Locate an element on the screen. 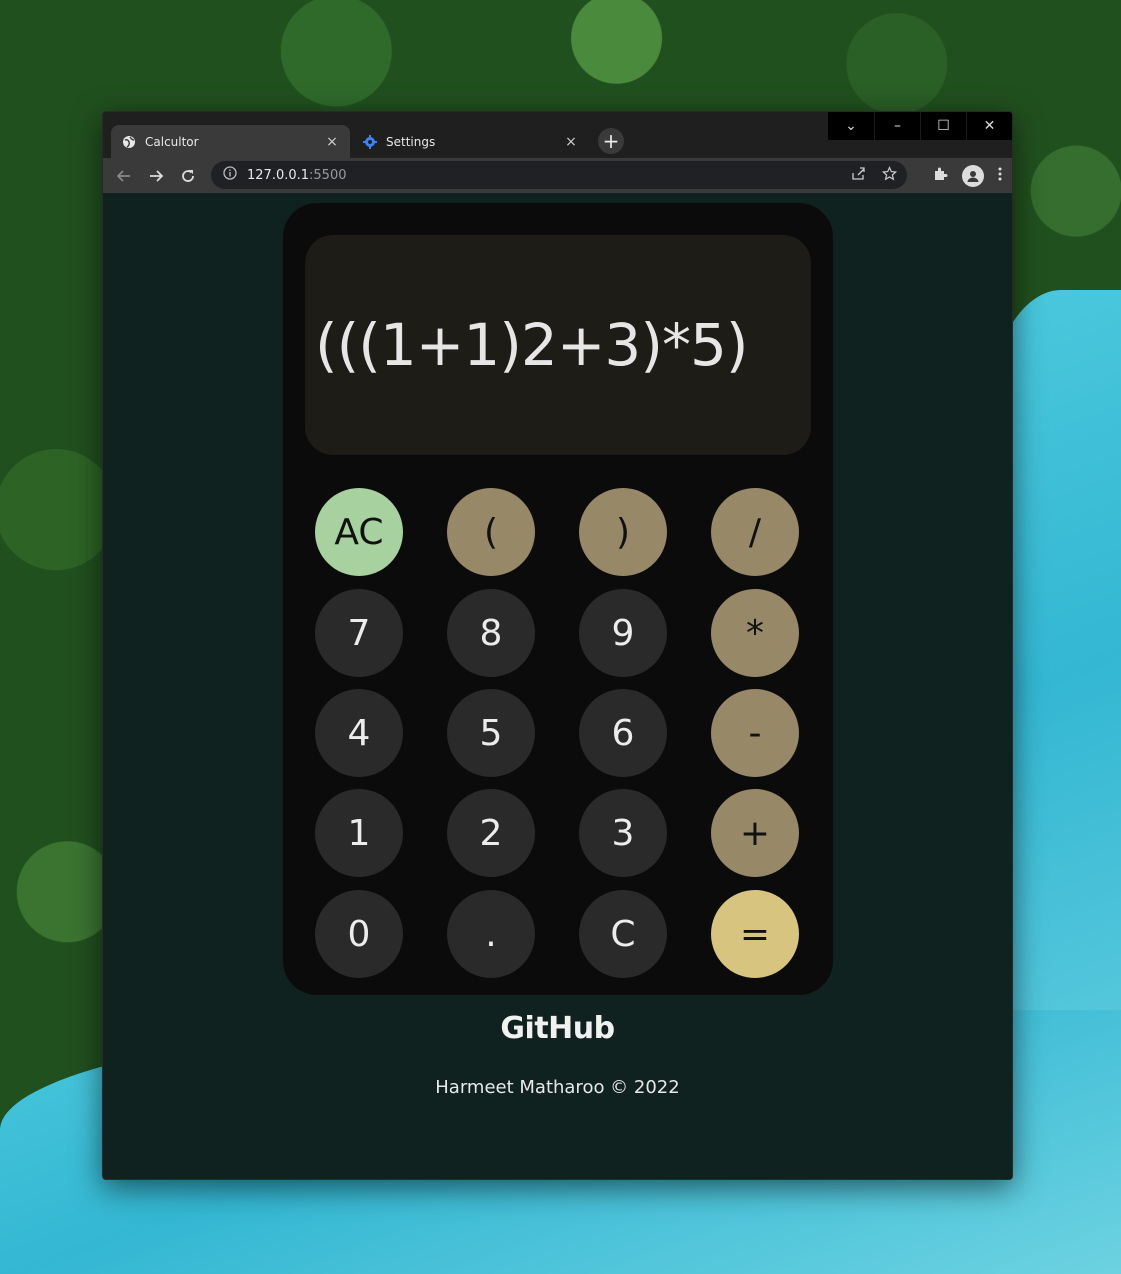 The height and width of the screenshot is (1274, 1121). browser-toolbar: 127.0.0.1:5500 is located at coordinates (557, 175).